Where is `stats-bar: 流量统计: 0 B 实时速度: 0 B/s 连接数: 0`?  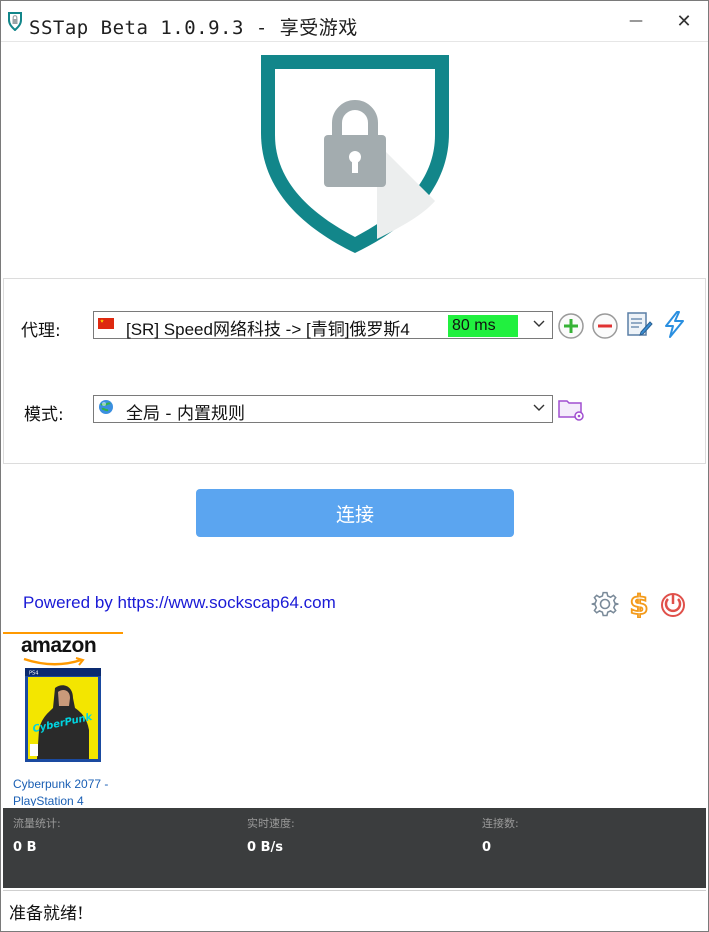 stats-bar: 流量统计: 0 B 实时速度: 0 B/s 连接数: 0 is located at coordinates (354, 848).